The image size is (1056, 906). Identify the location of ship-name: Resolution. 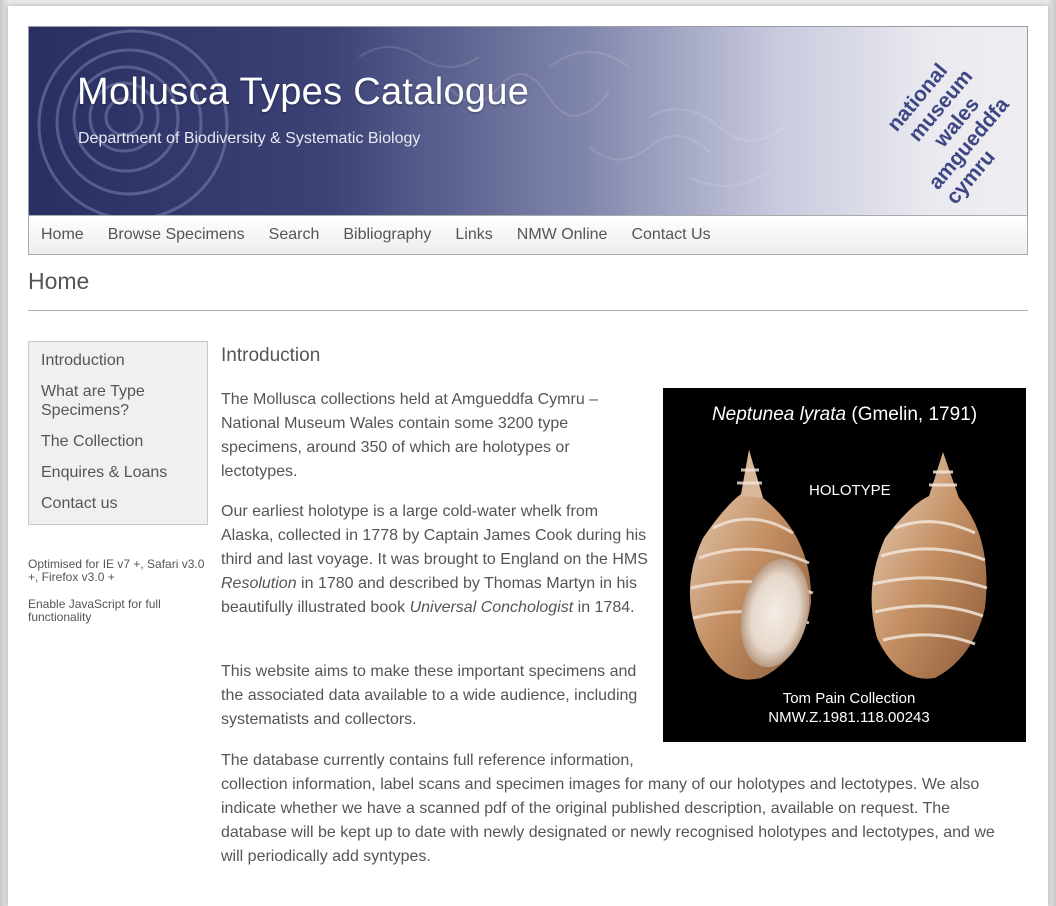
(259, 583).